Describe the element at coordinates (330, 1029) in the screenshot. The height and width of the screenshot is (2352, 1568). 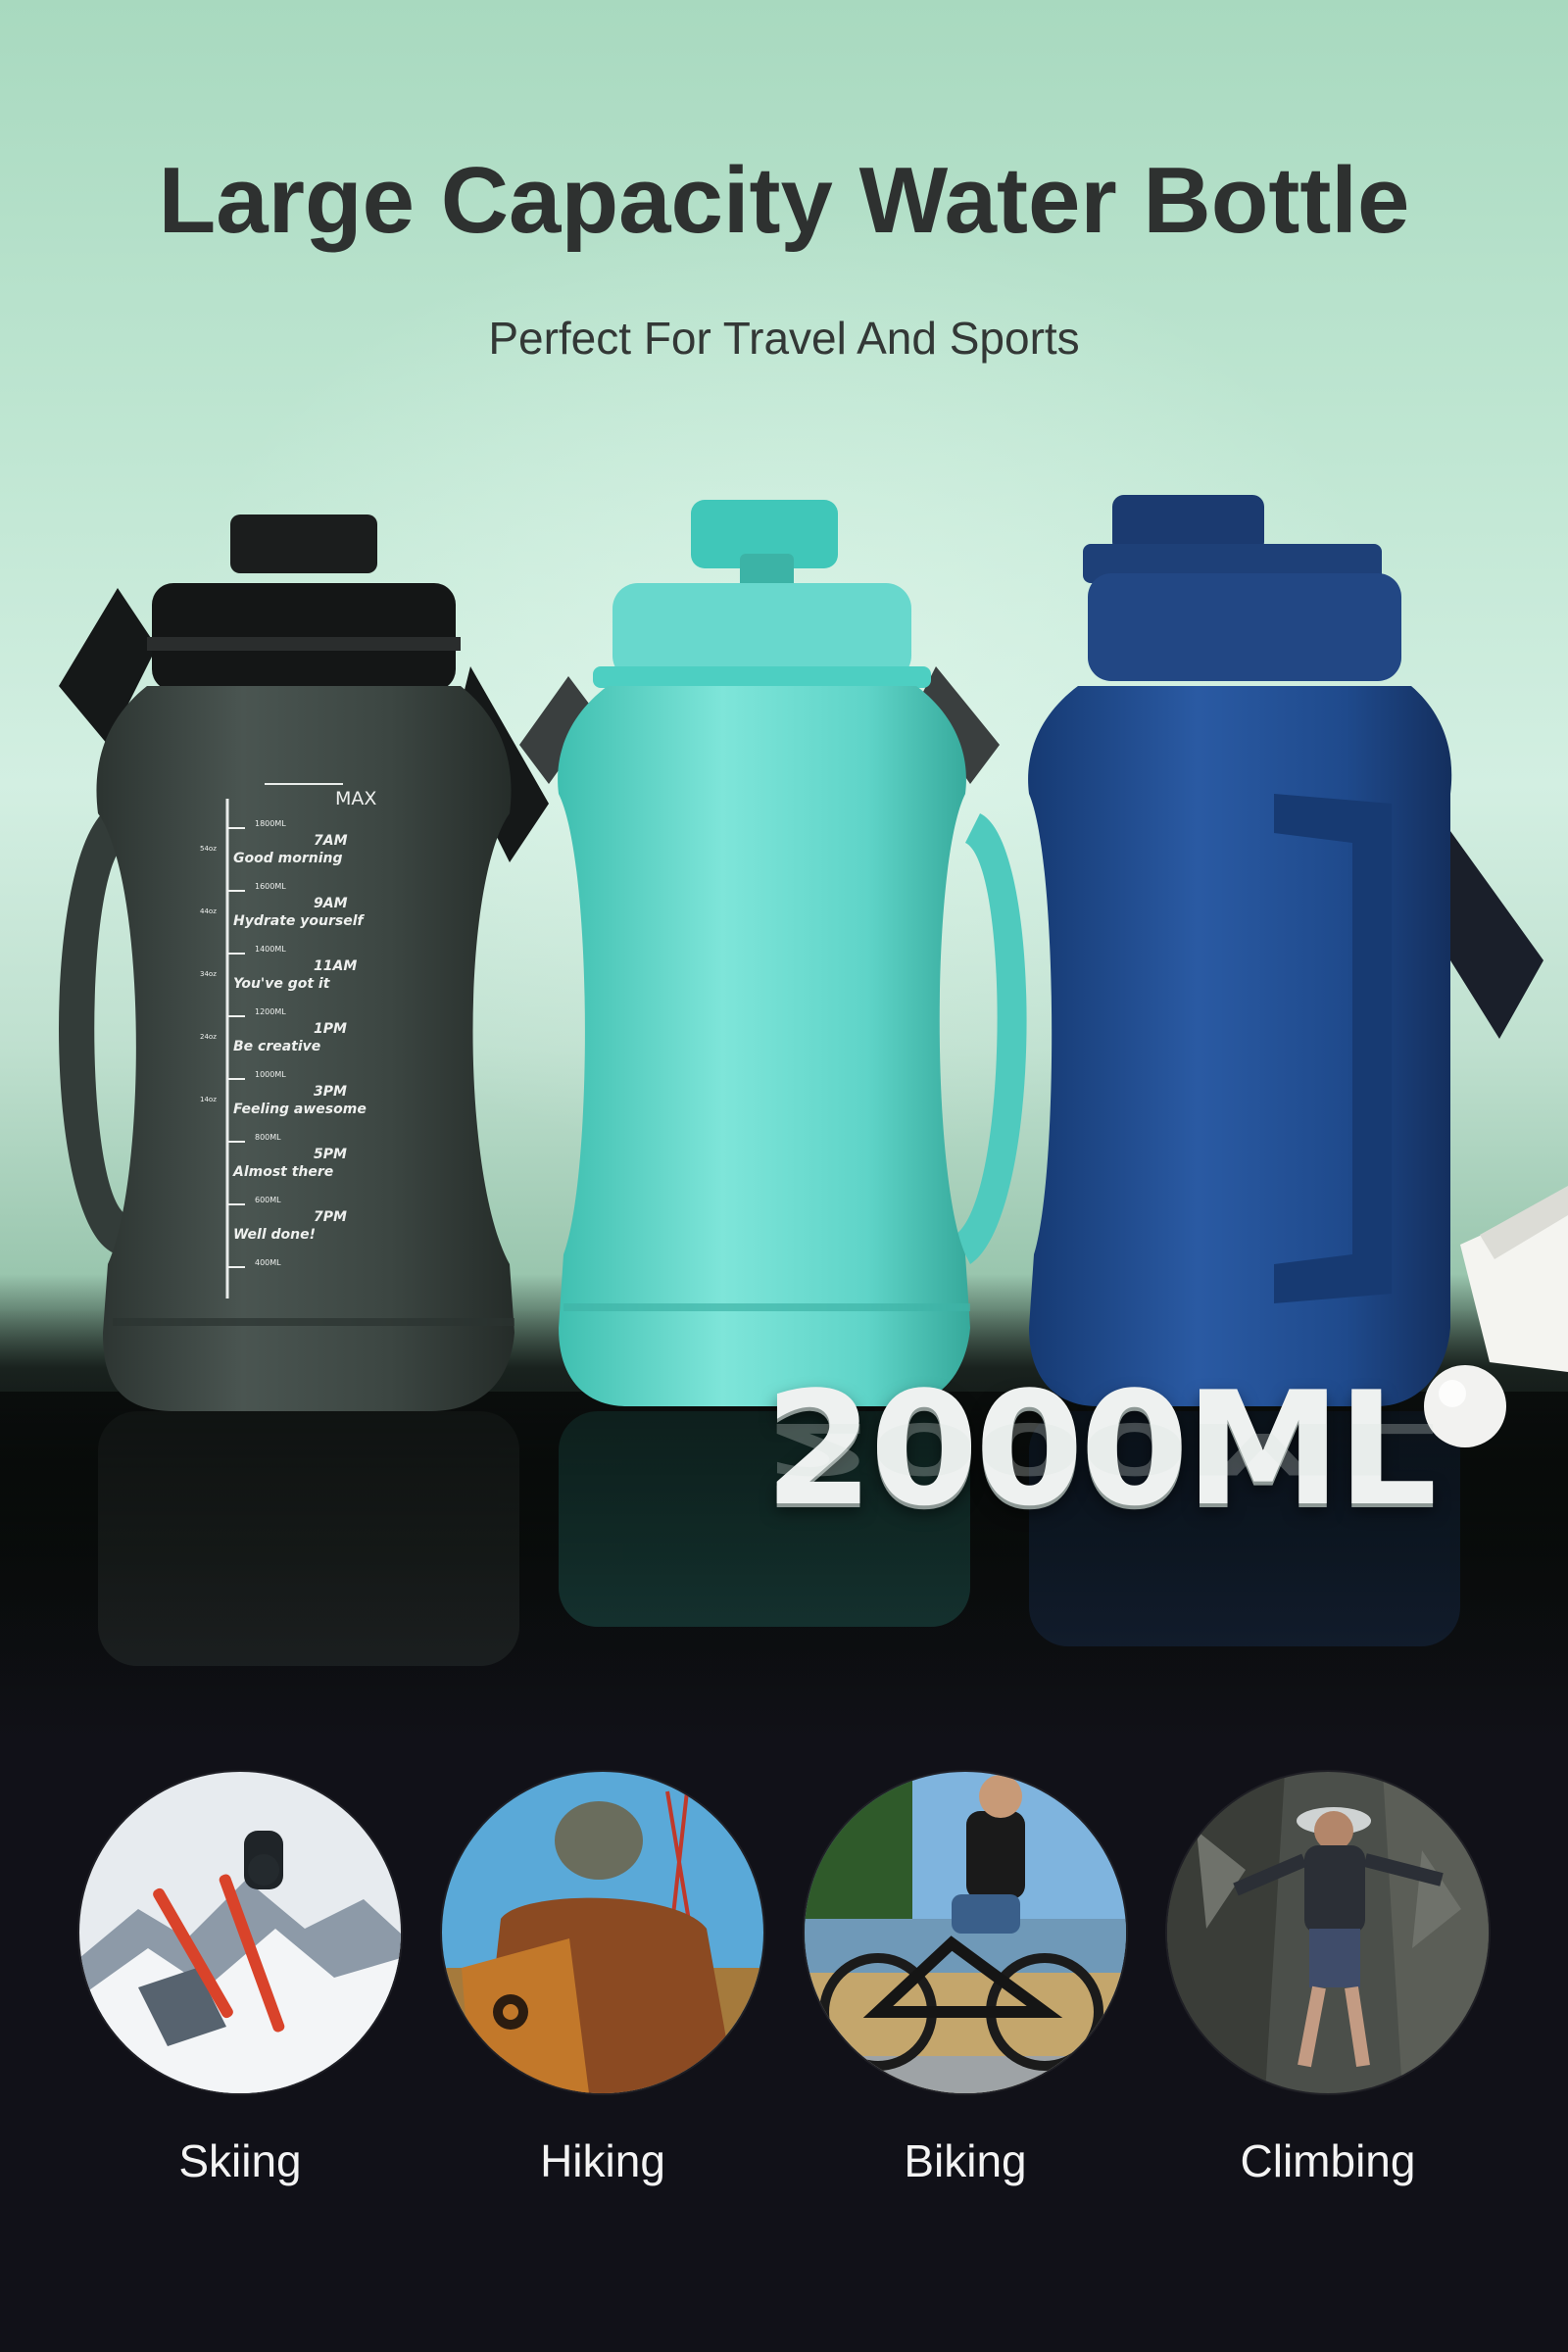
I see `marker-time: 1PM` at that location.